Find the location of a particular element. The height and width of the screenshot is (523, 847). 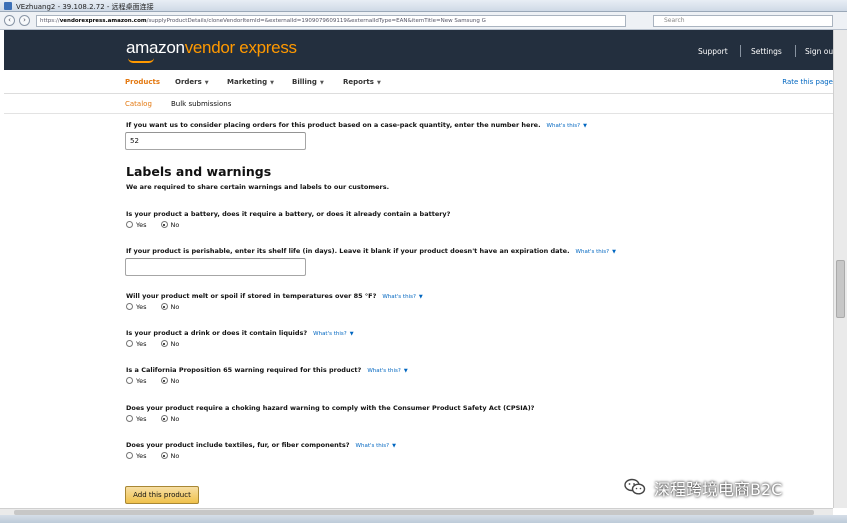

watermark-text: 深程跨境电商B2C is located at coordinates (718, 489).